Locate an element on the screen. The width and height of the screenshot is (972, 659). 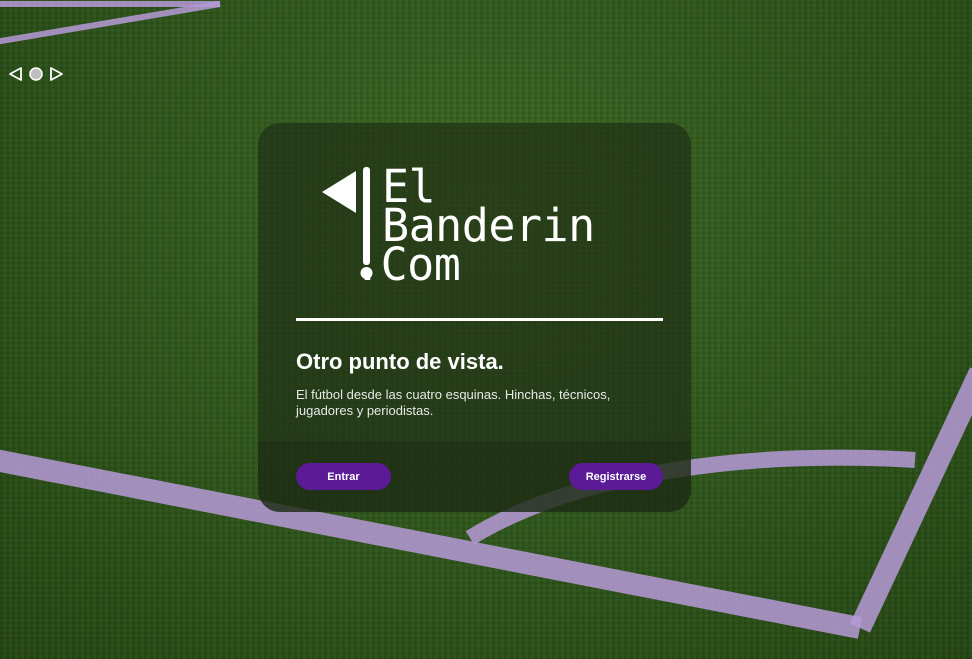
hero-headline: Otro punto de vista. is located at coordinates (400, 361).